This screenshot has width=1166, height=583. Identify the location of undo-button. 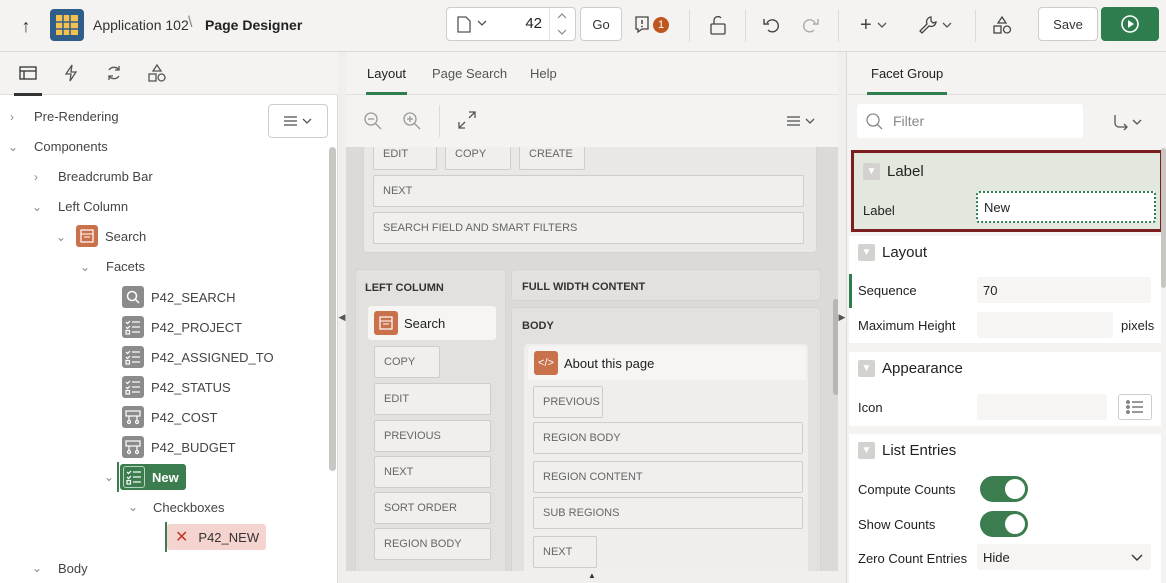
(772, 25).